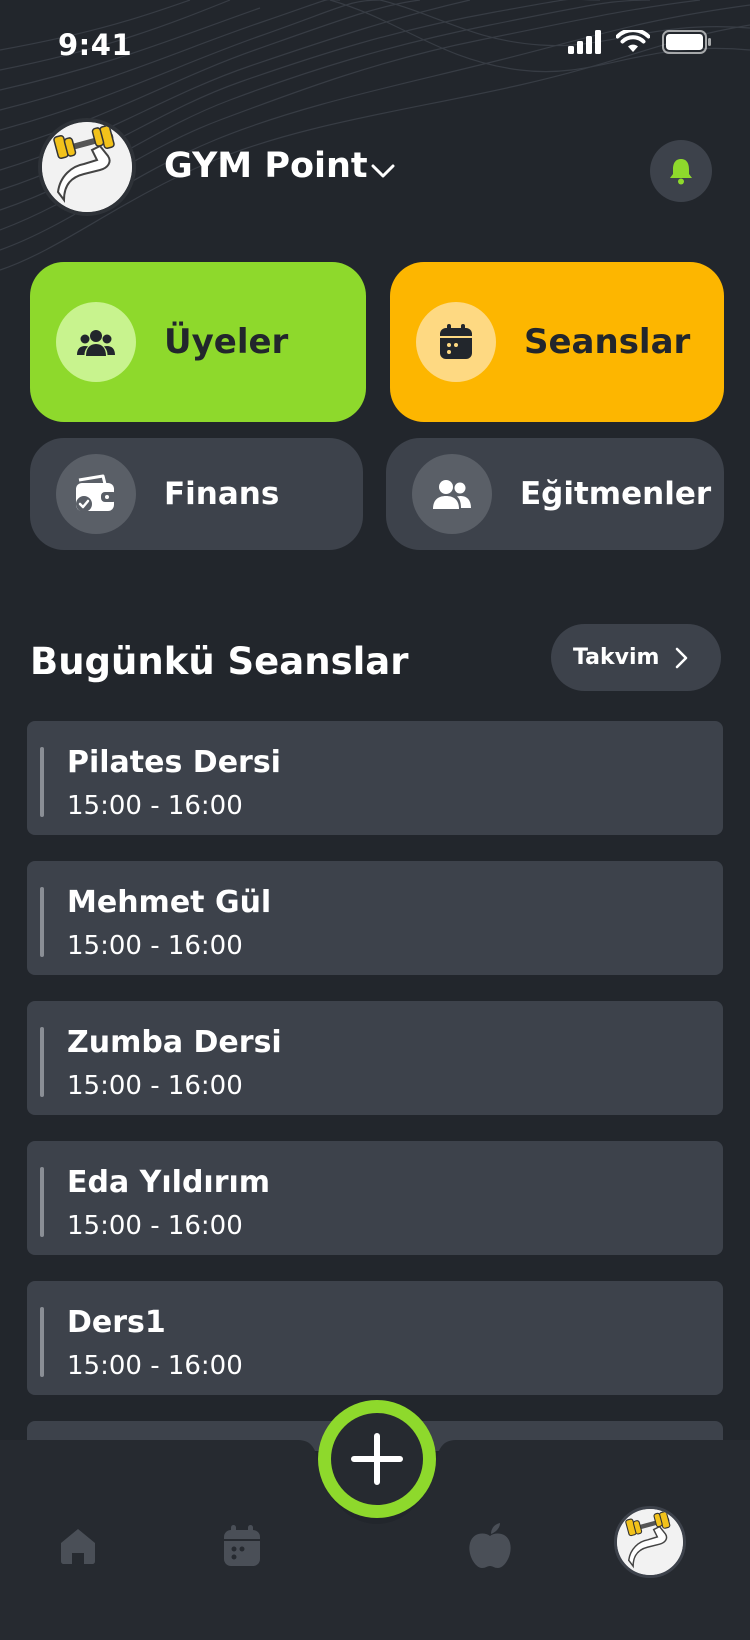  I want to click on plus-icon, so click(377, 1459).